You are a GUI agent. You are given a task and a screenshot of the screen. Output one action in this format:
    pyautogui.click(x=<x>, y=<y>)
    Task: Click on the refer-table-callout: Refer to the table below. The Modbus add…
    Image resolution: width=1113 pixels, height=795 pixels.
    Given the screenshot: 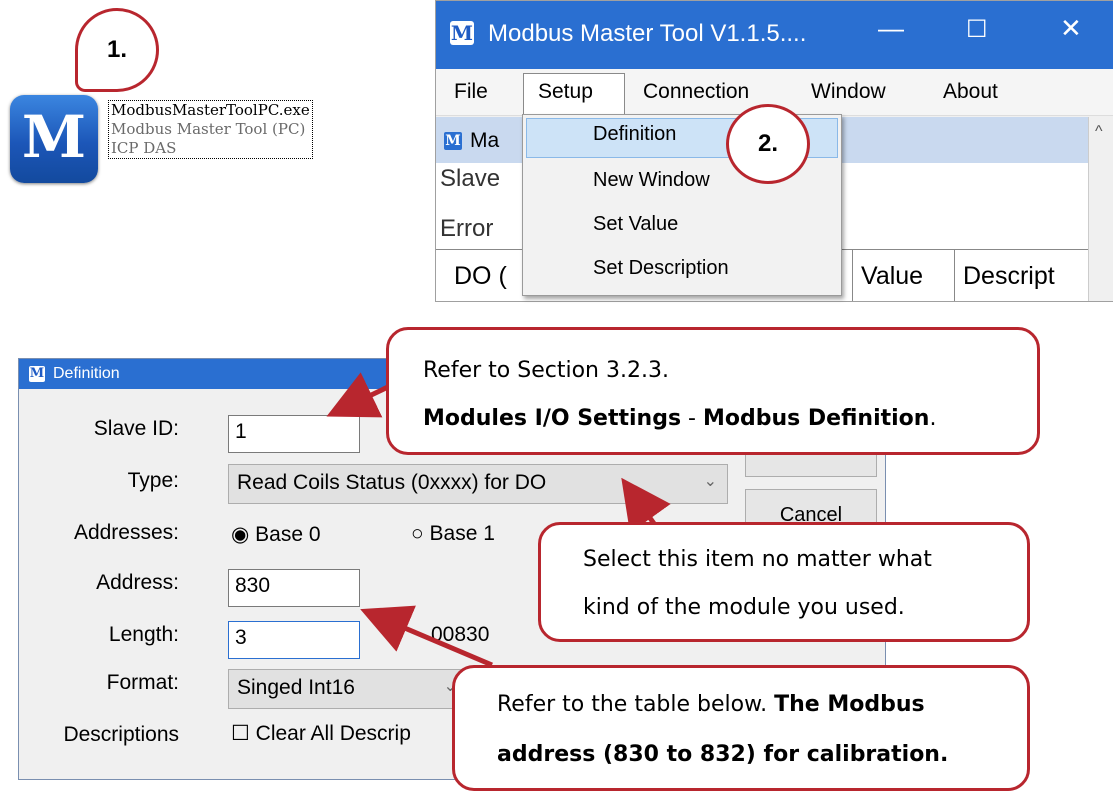 What is the action you would take?
    pyautogui.click(x=741, y=728)
    